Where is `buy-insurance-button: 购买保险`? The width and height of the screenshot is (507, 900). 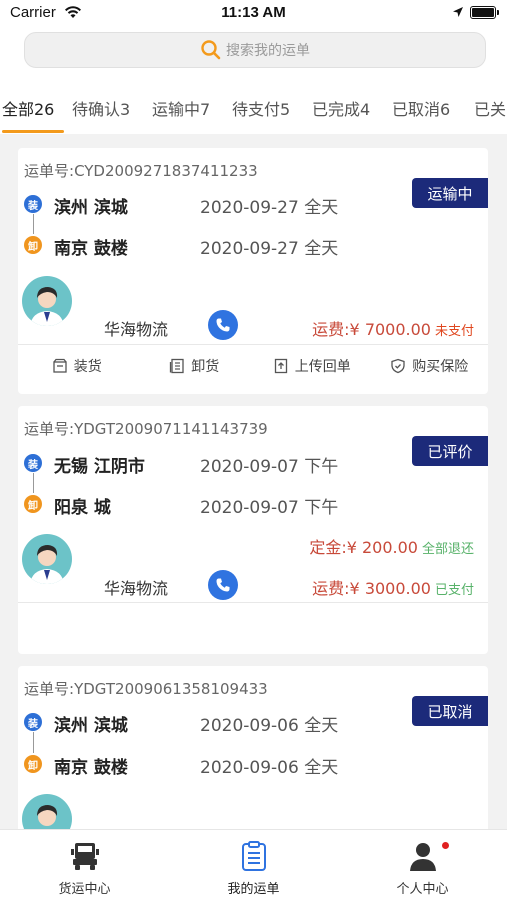 buy-insurance-button: 购买保险 is located at coordinates (430, 366).